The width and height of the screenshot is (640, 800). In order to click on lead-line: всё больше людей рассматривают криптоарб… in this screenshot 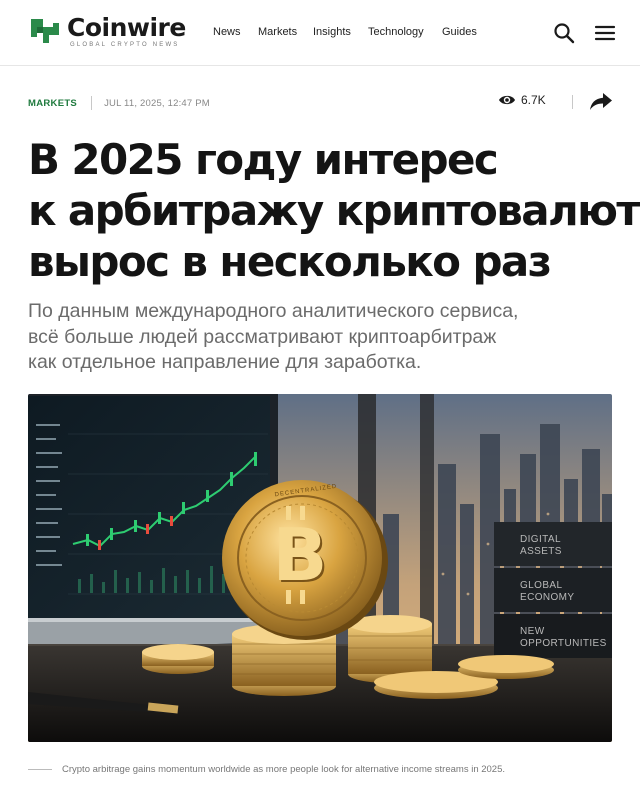, I will do `click(262, 336)`.